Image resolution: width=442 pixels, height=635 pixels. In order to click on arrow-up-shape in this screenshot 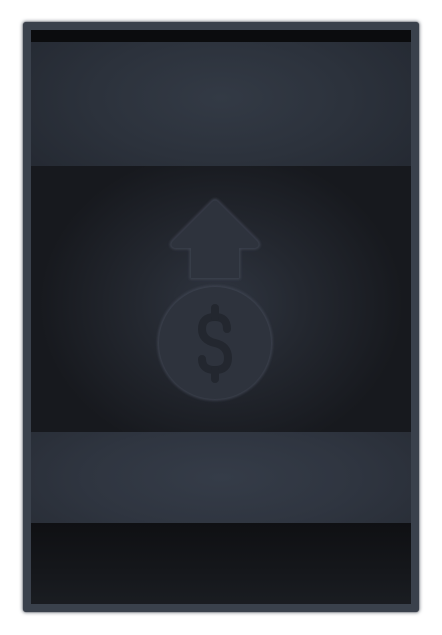, I will do `click(215, 239)`.